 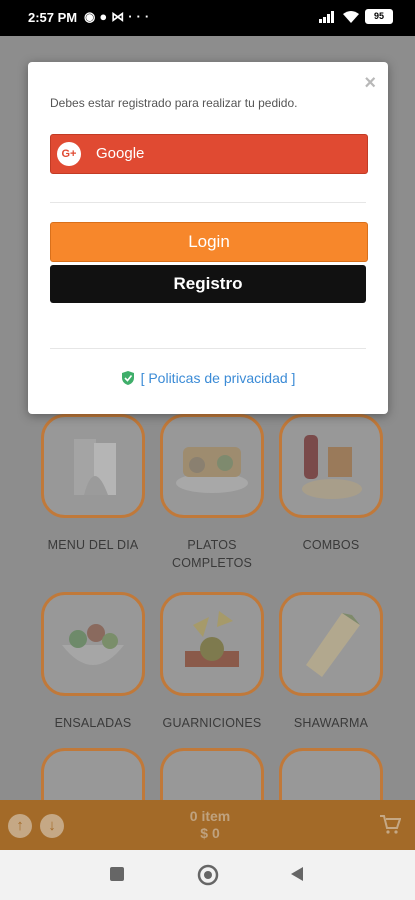 What do you see at coordinates (93, 723) in the screenshot?
I see `category-label: ENSALADAS` at bounding box center [93, 723].